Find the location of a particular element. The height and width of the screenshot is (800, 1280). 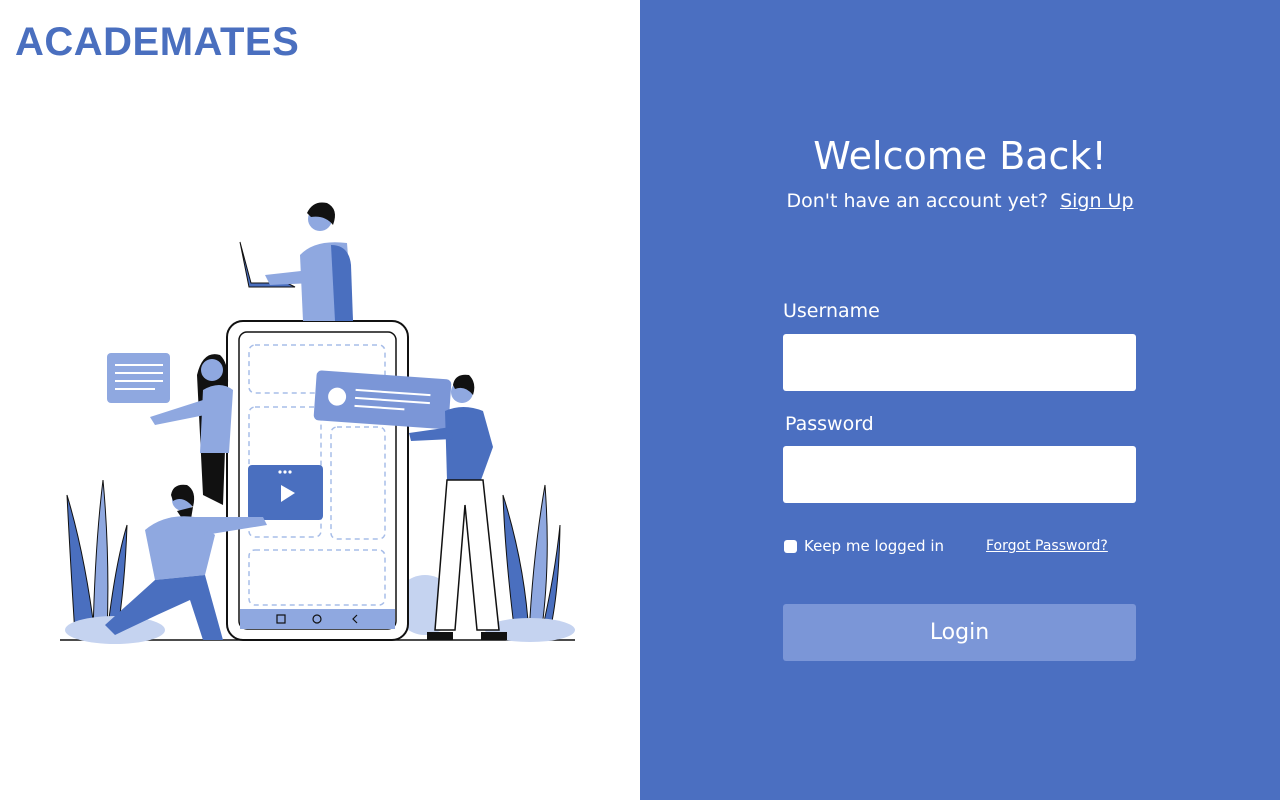

password-label: Password is located at coordinates (829, 424).